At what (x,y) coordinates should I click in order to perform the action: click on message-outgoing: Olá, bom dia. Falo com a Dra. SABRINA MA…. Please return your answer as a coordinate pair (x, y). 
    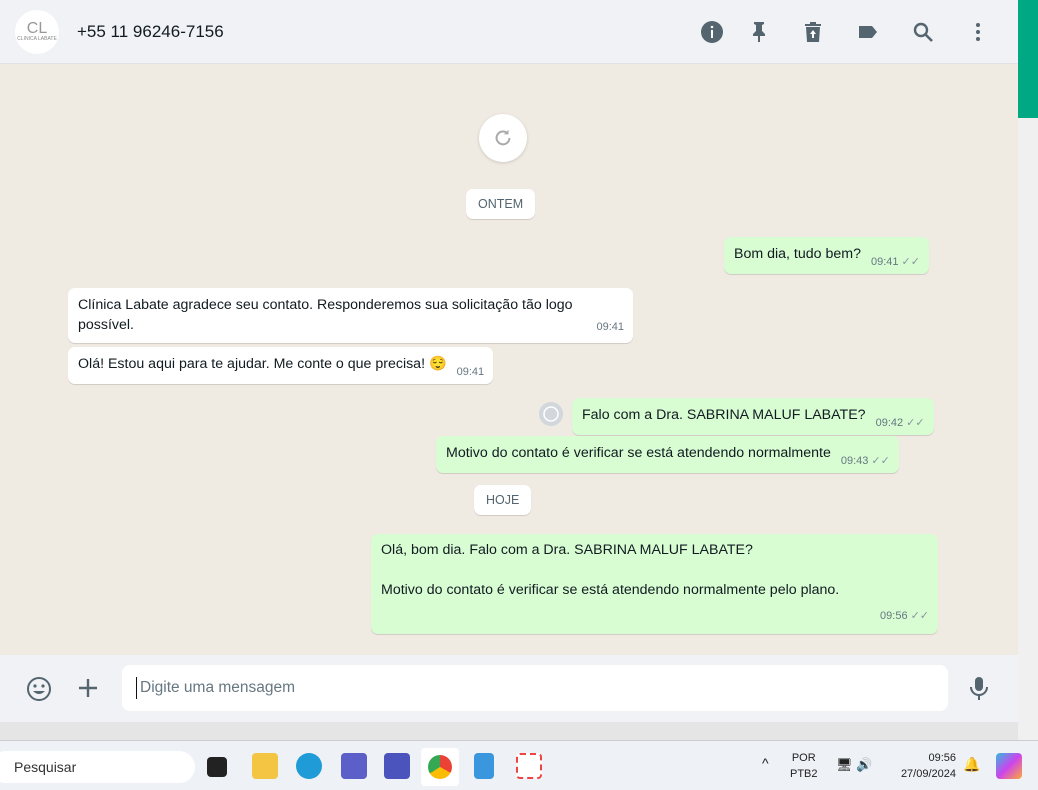
    Looking at the image, I should click on (654, 584).